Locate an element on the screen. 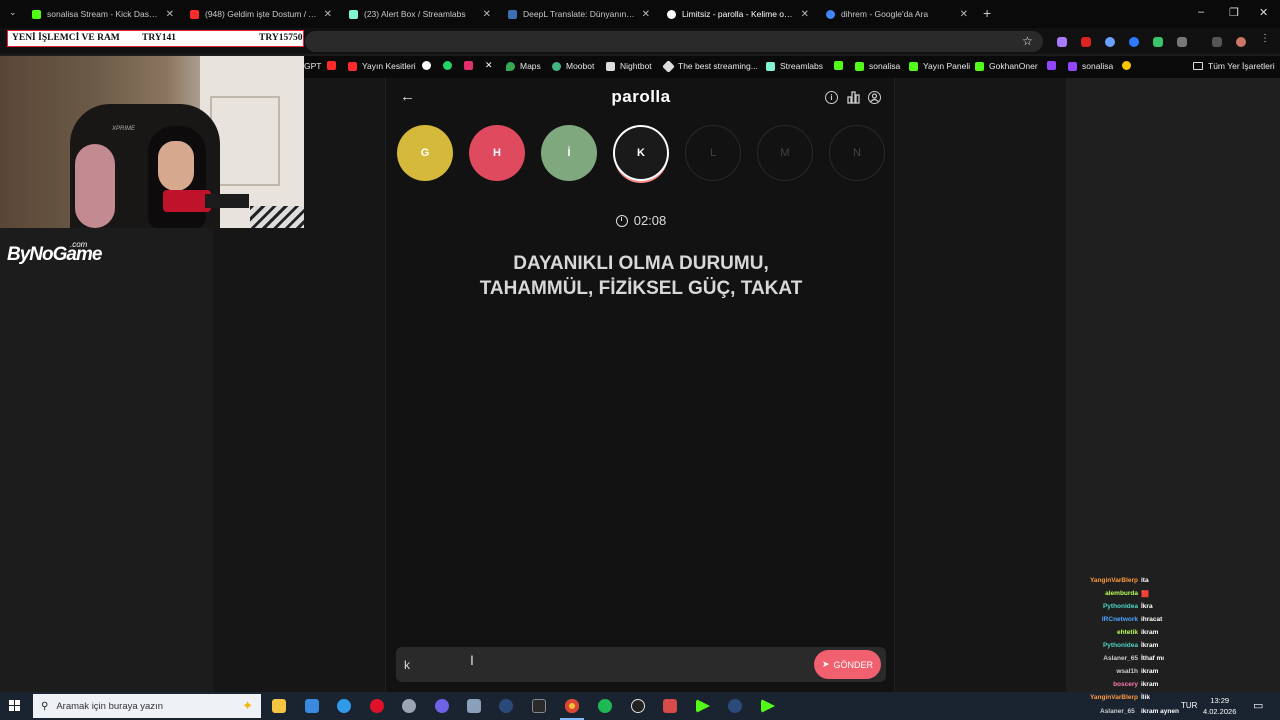 The width and height of the screenshot is (1280, 720). youtube-icon is located at coordinates (352, 66).